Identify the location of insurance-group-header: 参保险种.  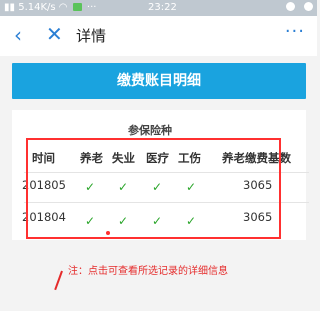
(150, 130).